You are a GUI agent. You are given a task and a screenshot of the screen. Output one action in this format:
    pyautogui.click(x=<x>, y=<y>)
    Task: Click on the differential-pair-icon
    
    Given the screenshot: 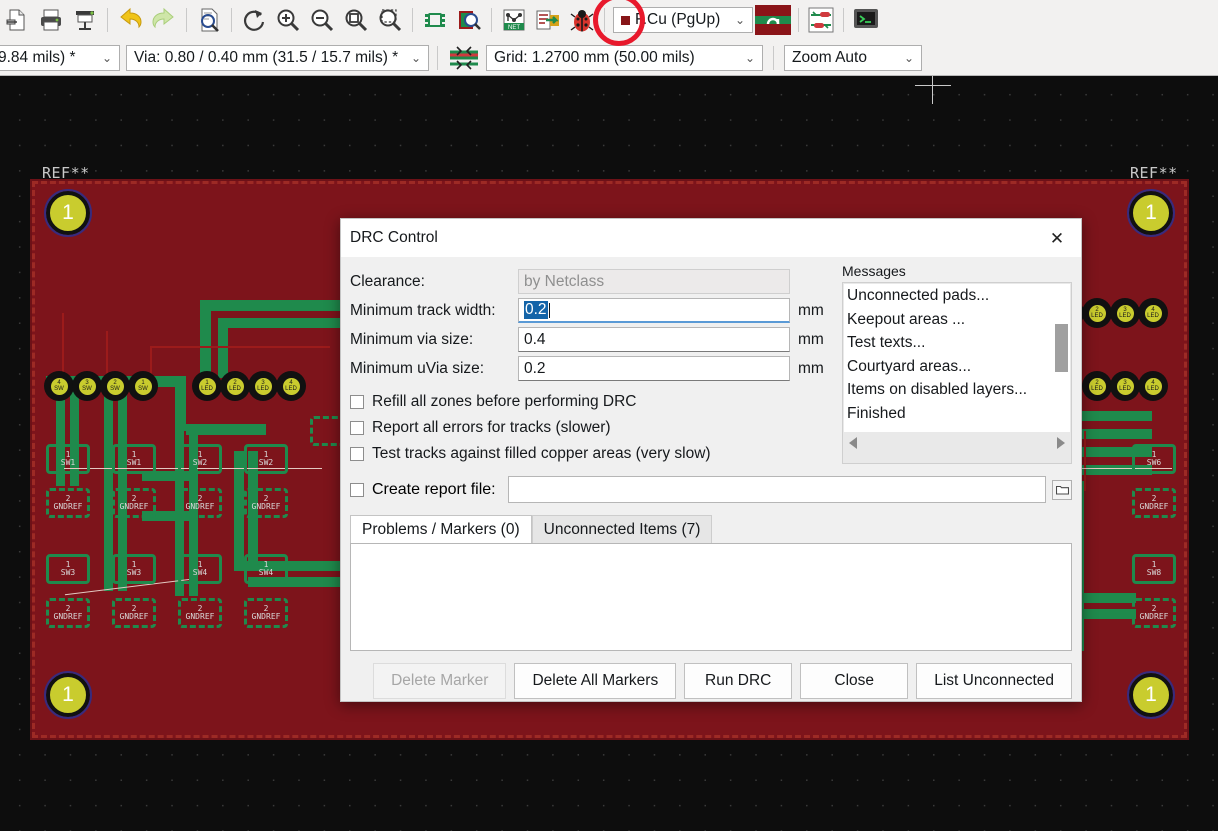 What is the action you would take?
    pyautogui.click(x=464, y=58)
    